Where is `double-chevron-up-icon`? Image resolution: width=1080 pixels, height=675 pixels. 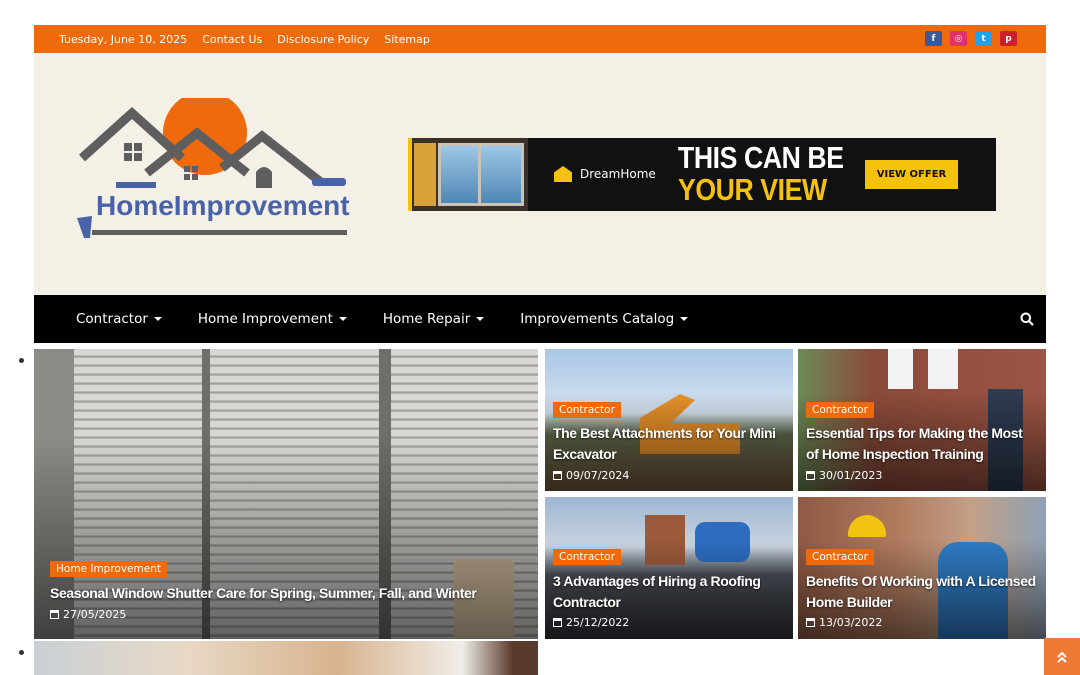
double-chevron-up-icon is located at coordinates (1062, 657).